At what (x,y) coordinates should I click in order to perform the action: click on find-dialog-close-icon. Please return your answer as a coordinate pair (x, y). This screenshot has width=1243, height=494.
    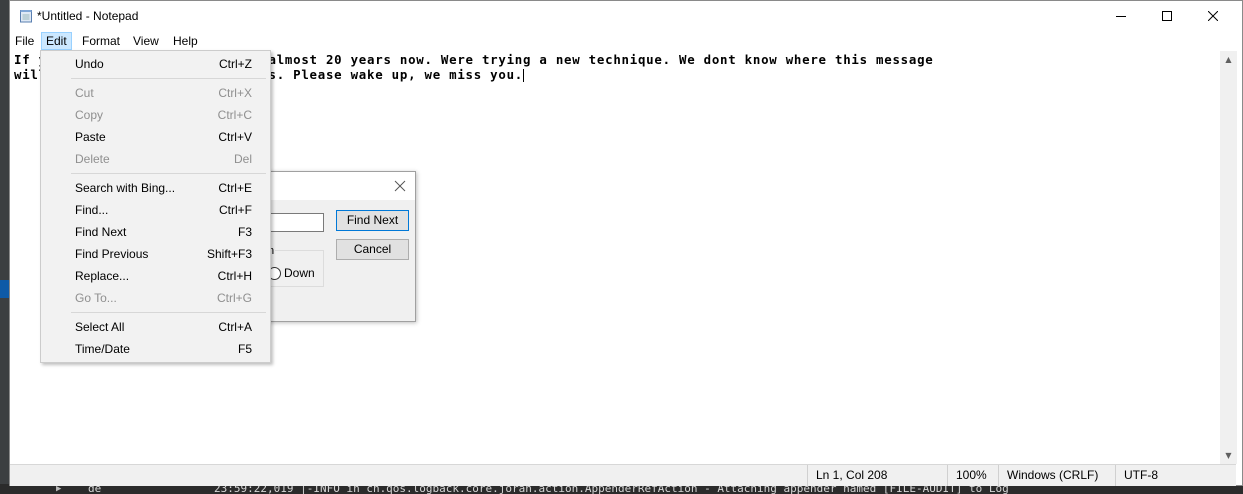
    Looking at the image, I should click on (400, 186).